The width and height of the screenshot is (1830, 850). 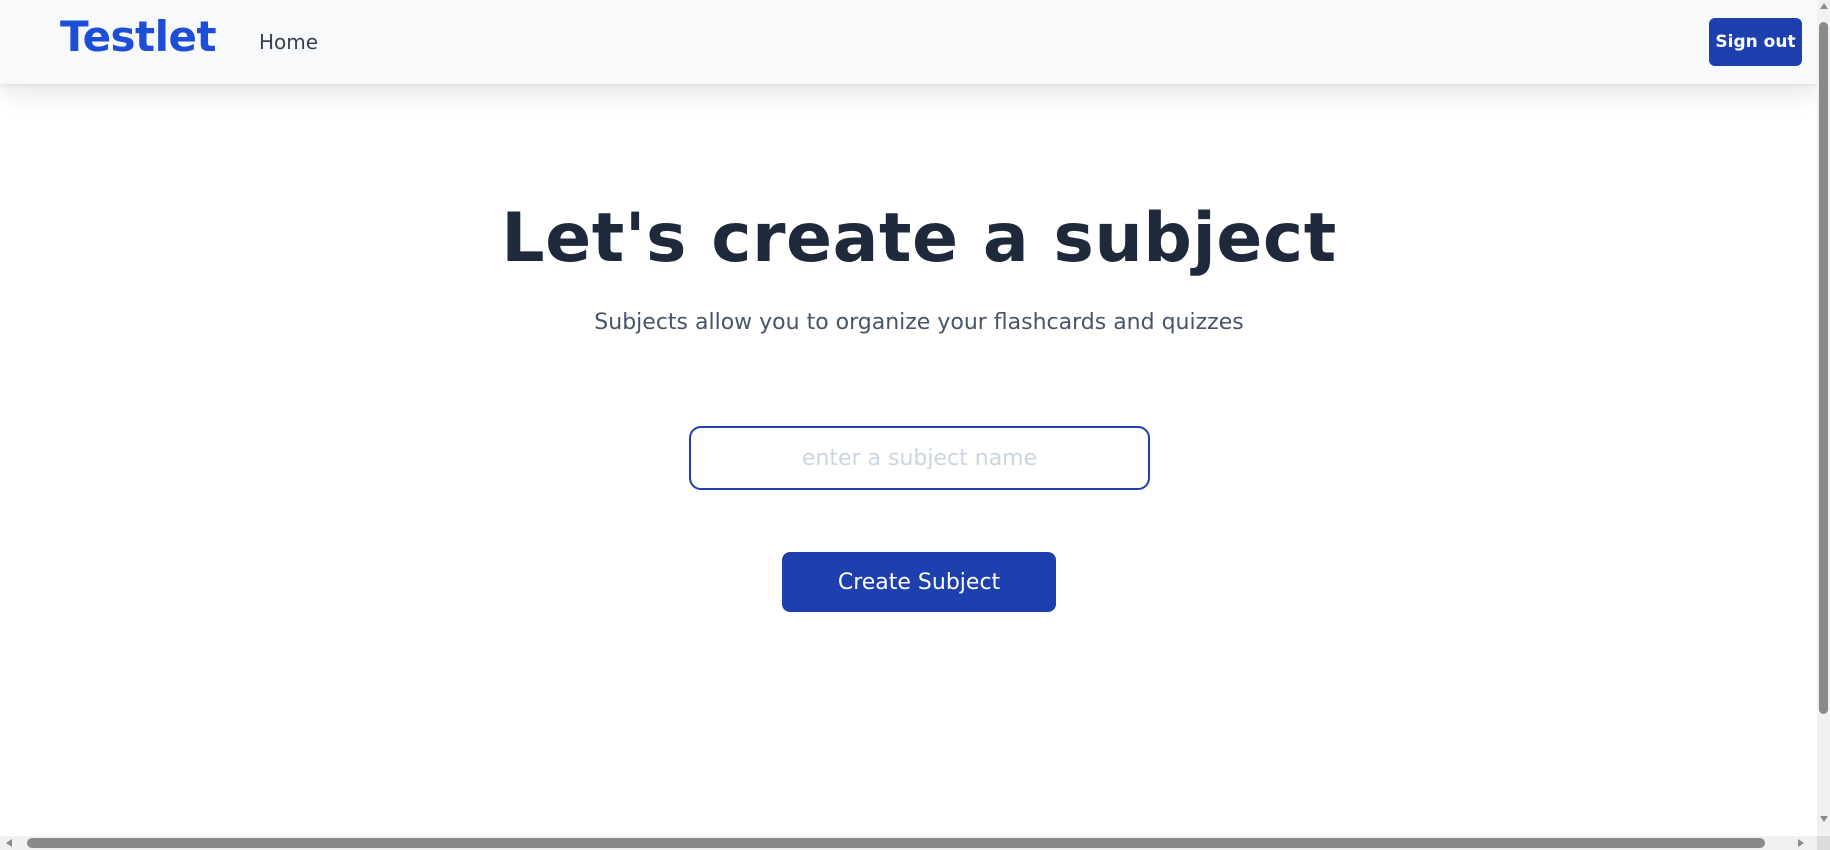 I want to click on vertical-scroll-thumb, so click(x=1823, y=368).